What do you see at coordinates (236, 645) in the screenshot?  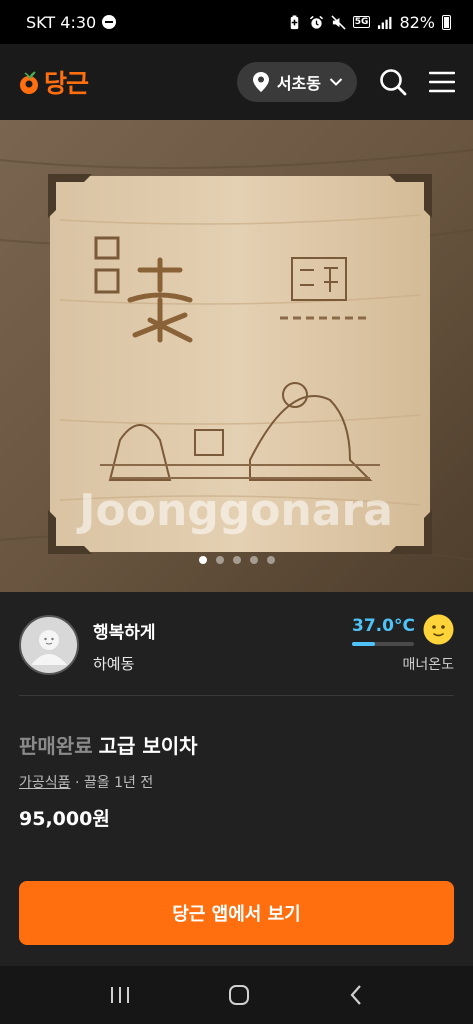 I see `seller-profile: 행복하게 하예동 37.0°C 매너온도` at bounding box center [236, 645].